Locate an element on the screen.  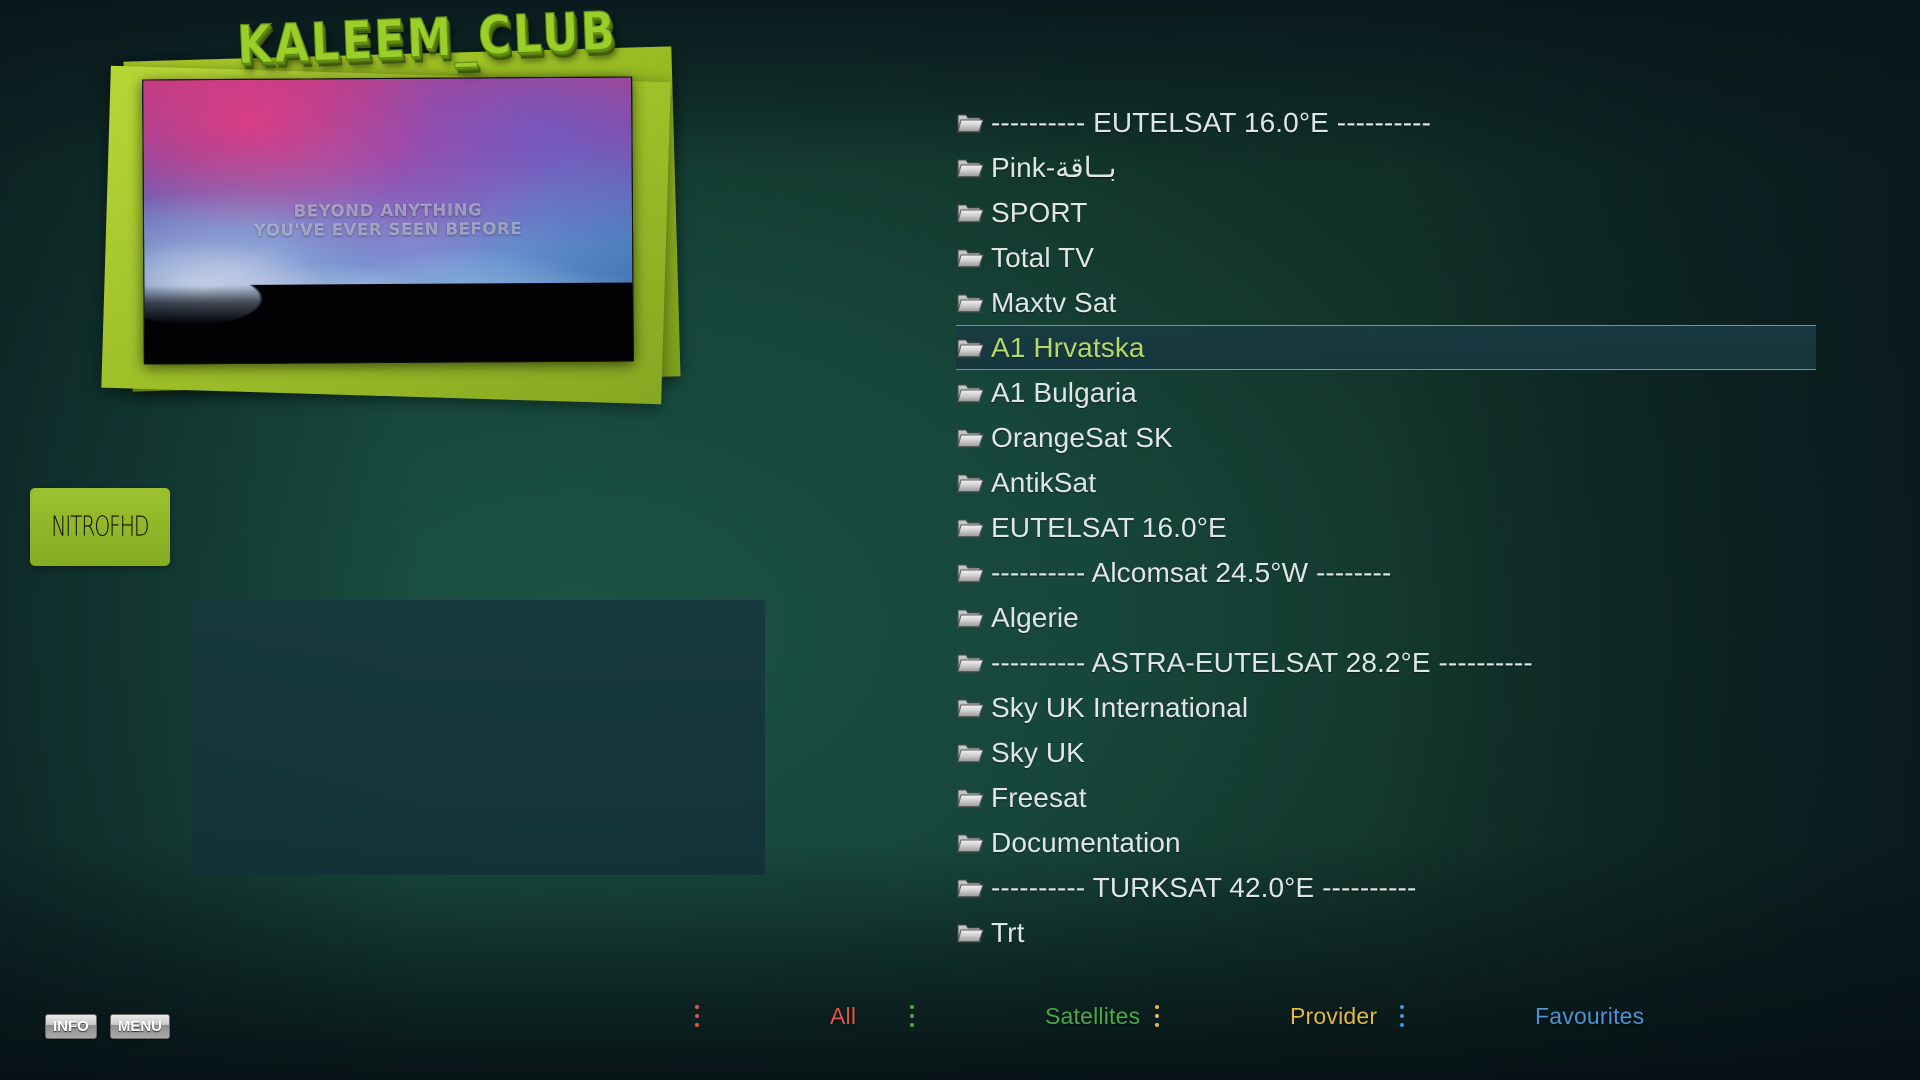
bouquet-row-selected: A1 Hrvatska is located at coordinates (1386, 347).